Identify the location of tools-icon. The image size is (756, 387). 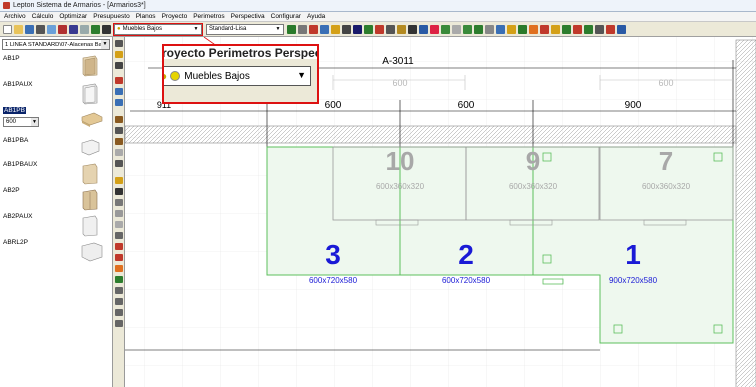
(62, 29).